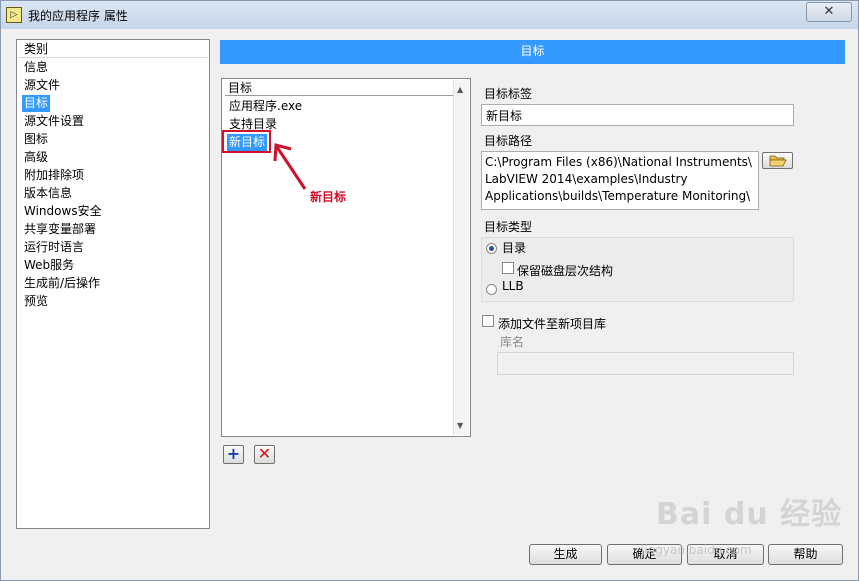  What do you see at coordinates (508, 141) in the screenshot?
I see `target-path-title: 目标路径` at bounding box center [508, 141].